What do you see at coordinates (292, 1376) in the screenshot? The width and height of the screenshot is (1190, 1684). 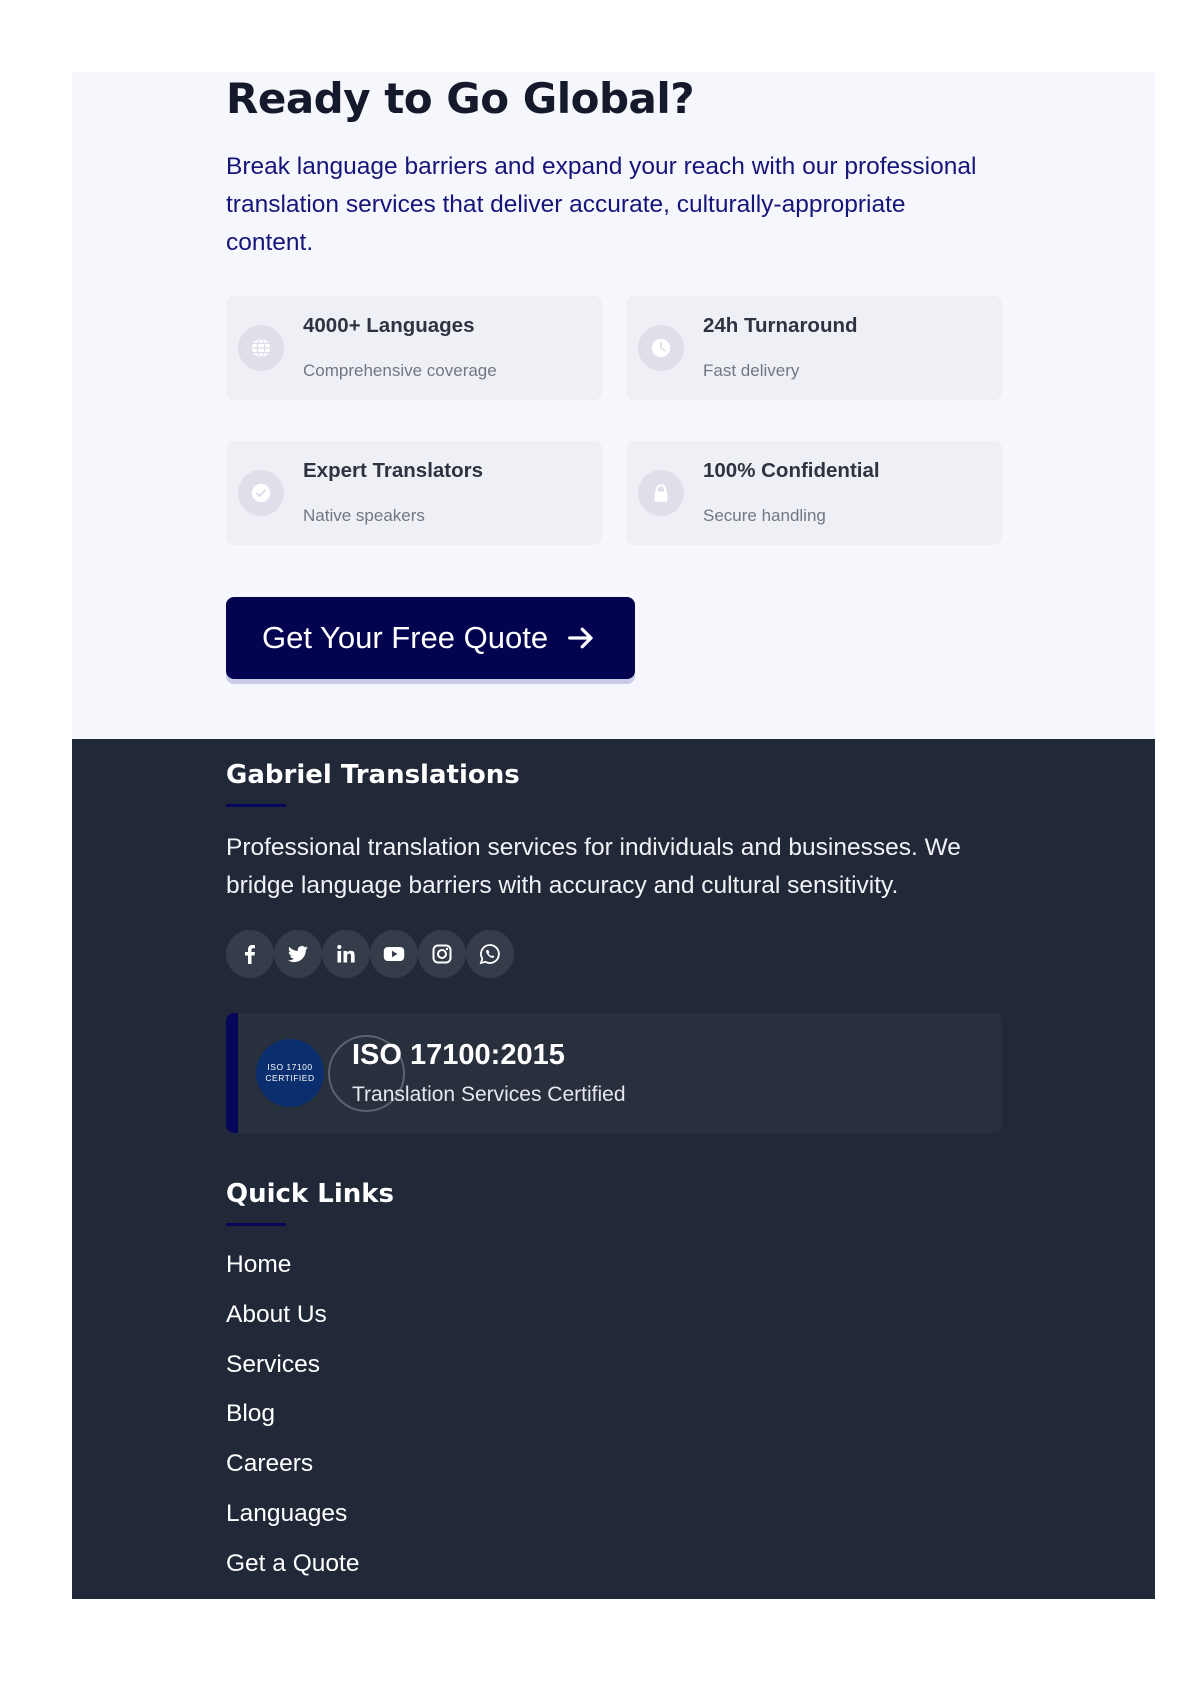 I see `quick-link-services: Services` at bounding box center [292, 1376].